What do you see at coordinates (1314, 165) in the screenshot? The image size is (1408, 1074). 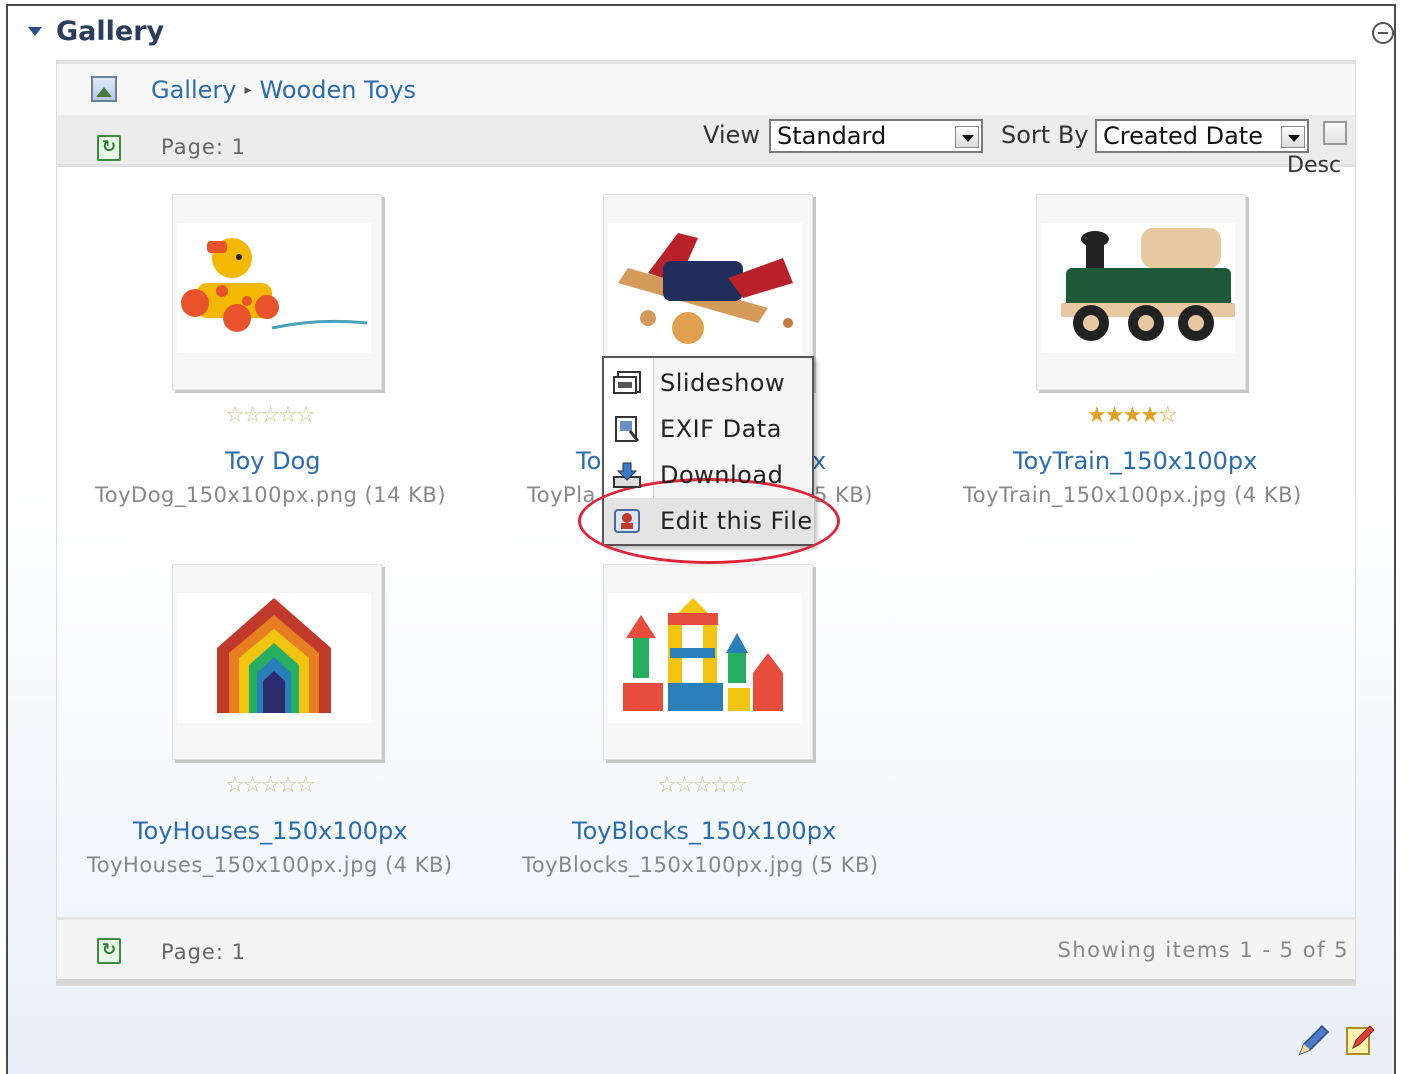 I see `desc-label: Desc` at bounding box center [1314, 165].